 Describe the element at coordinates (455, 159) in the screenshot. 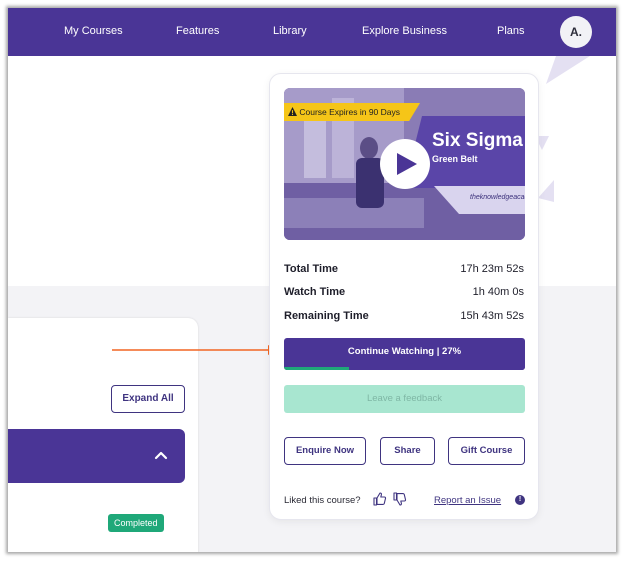

I see `video-subtitle: Green Belt` at that location.